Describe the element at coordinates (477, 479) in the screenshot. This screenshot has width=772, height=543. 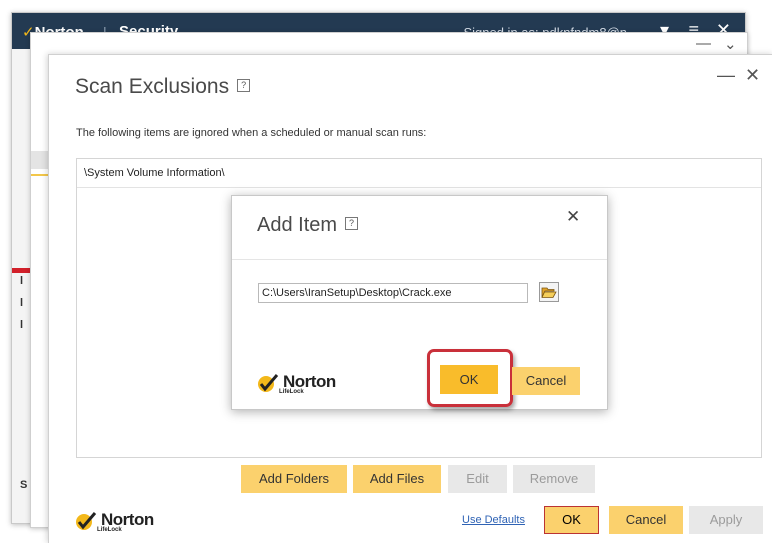
I see `edit-button: Edit` at that location.